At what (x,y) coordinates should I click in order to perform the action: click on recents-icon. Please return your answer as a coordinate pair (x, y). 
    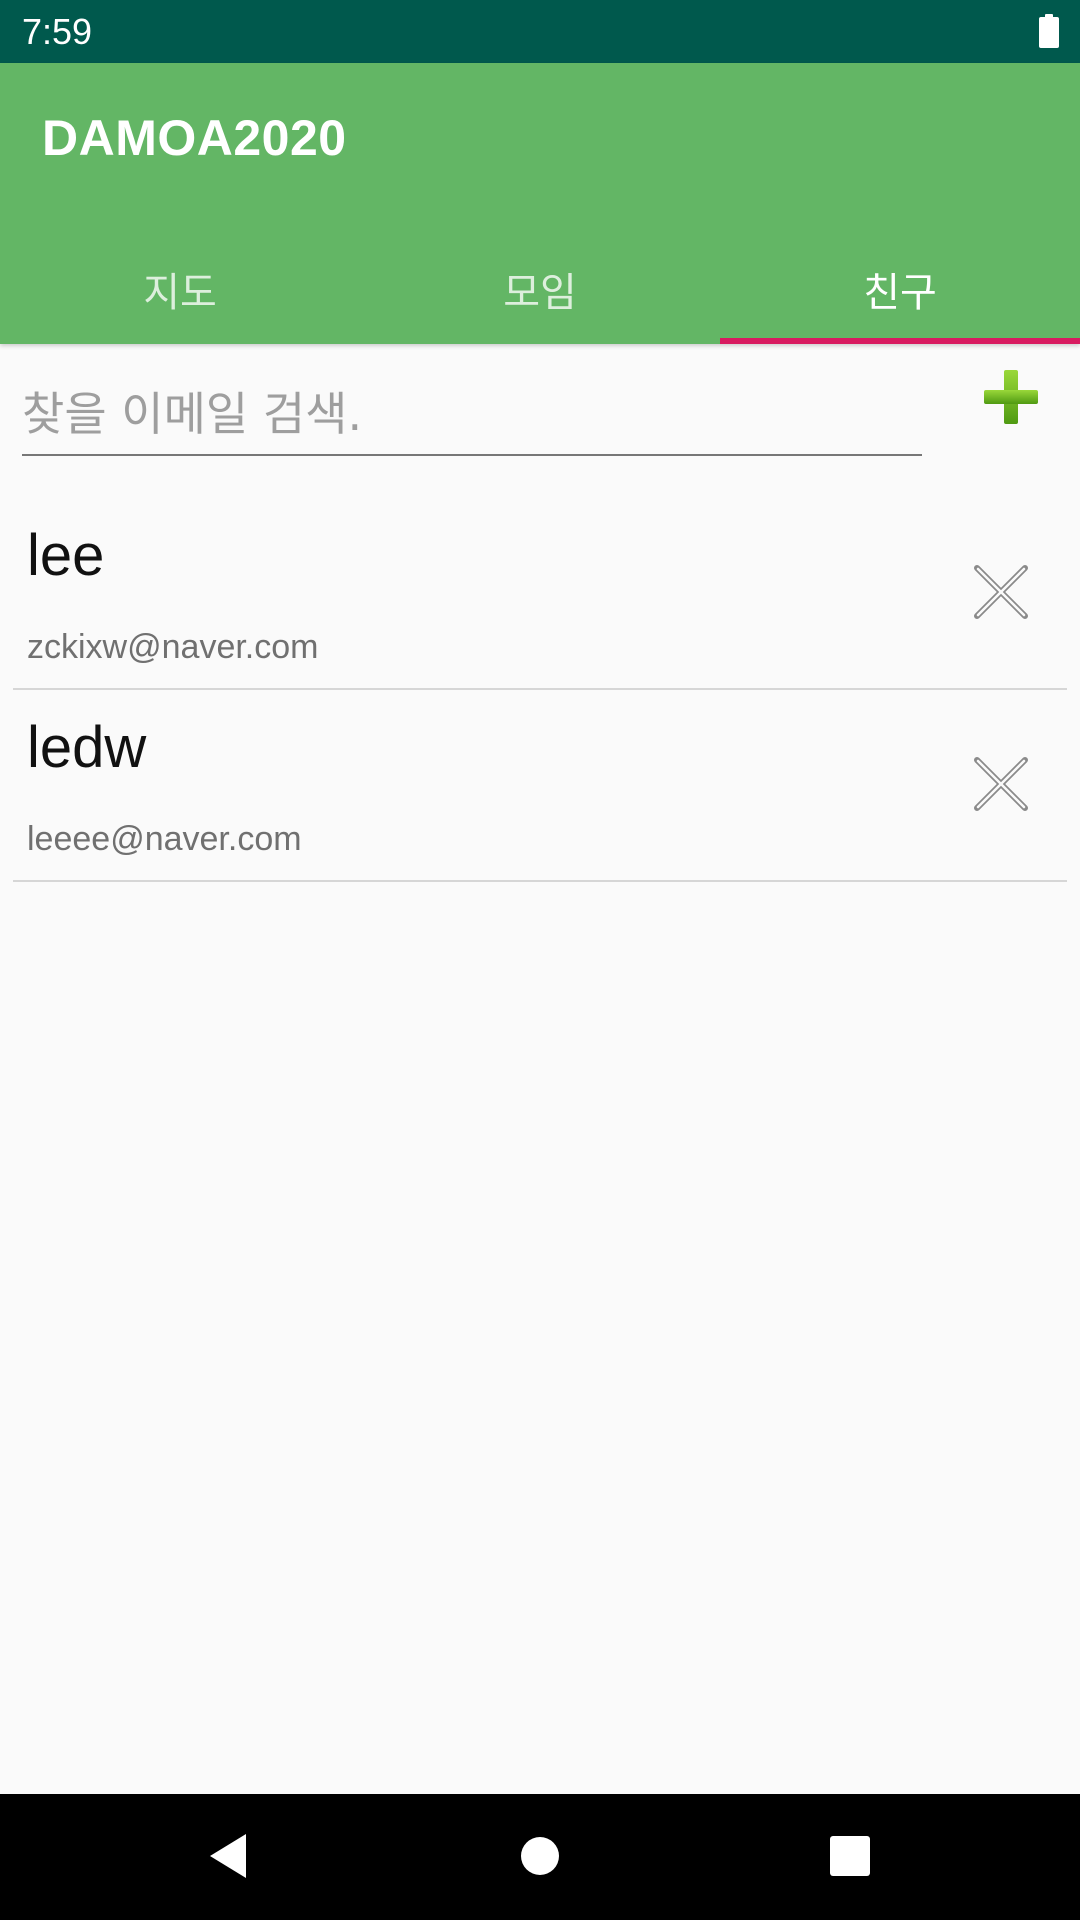
    Looking at the image, I should click on (850, 1856).